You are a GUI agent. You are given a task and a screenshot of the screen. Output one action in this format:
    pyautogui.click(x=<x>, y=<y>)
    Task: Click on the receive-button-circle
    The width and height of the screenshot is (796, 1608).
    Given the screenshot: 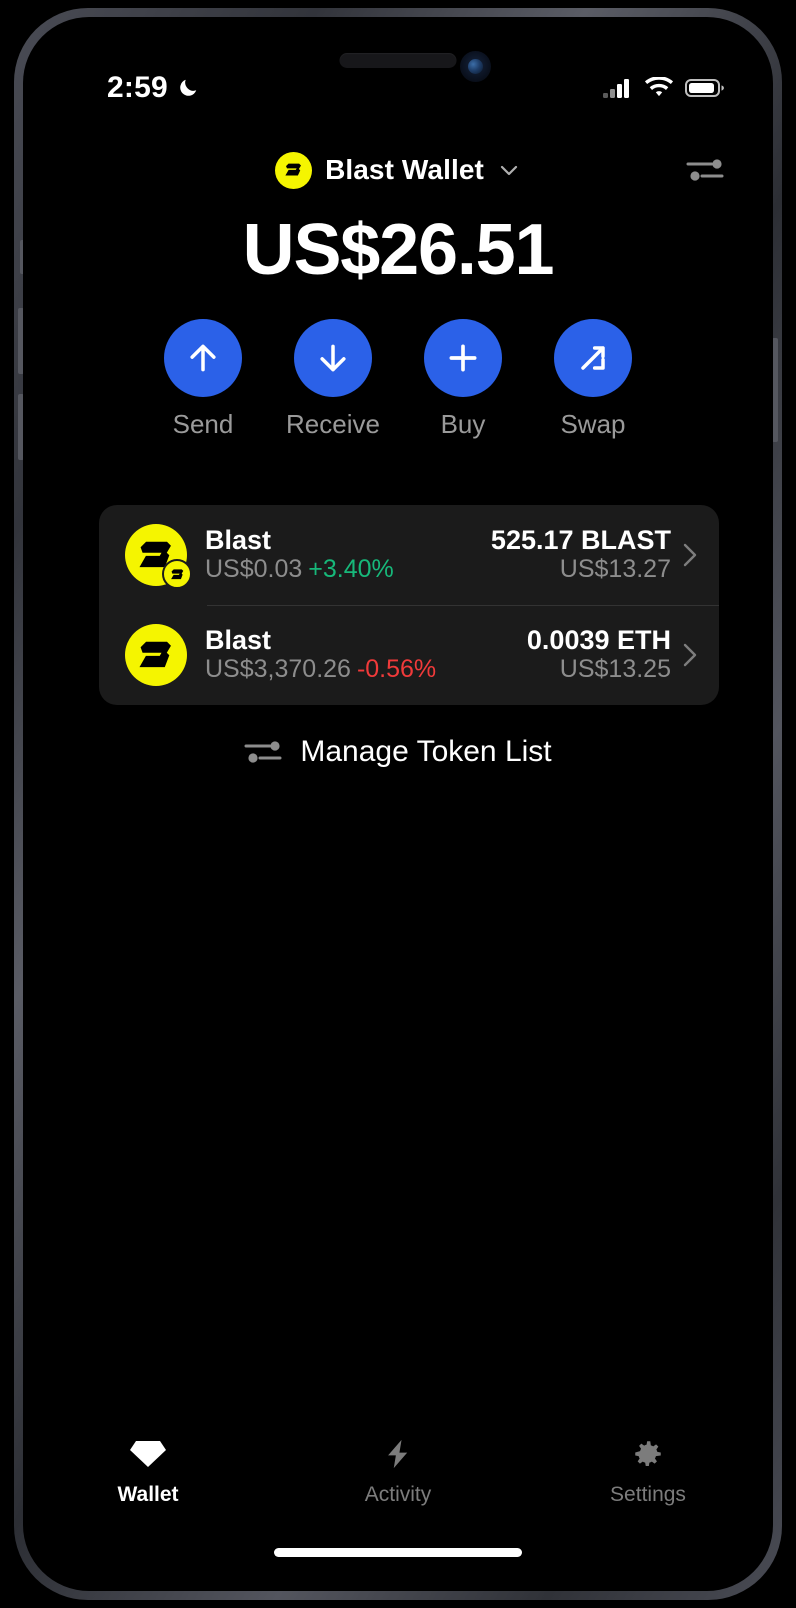 What is the action you would take?
    pyautogui.click(x=333, y=358)
    